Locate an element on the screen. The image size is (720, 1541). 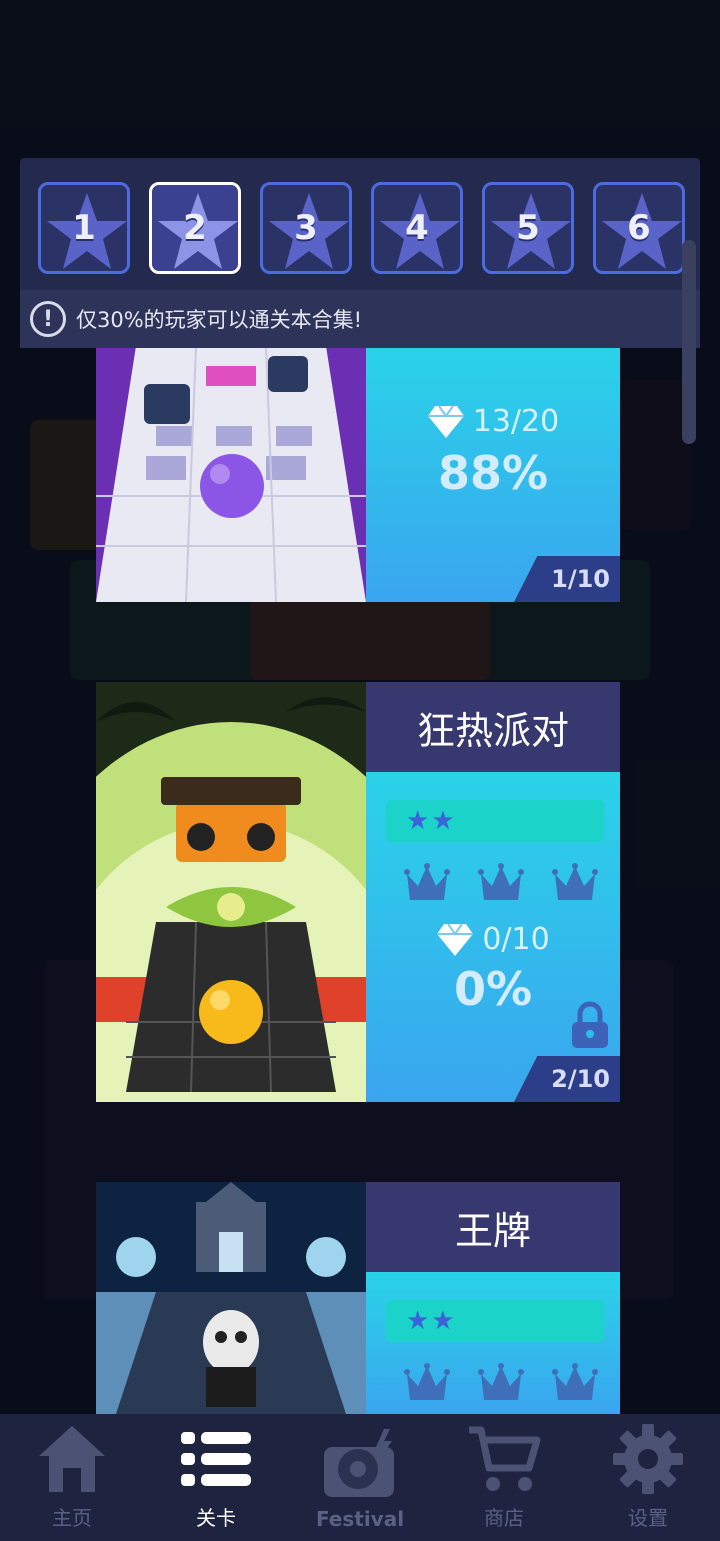
nav-home: 主页 is located at coordinates (72, 1477).